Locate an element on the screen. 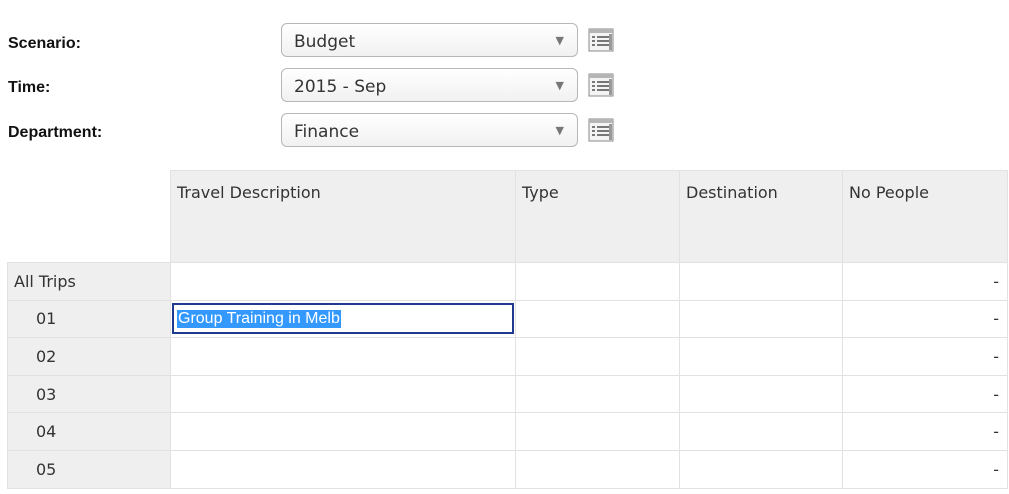  table-row: 05 - is located at coordinates (507, 469).